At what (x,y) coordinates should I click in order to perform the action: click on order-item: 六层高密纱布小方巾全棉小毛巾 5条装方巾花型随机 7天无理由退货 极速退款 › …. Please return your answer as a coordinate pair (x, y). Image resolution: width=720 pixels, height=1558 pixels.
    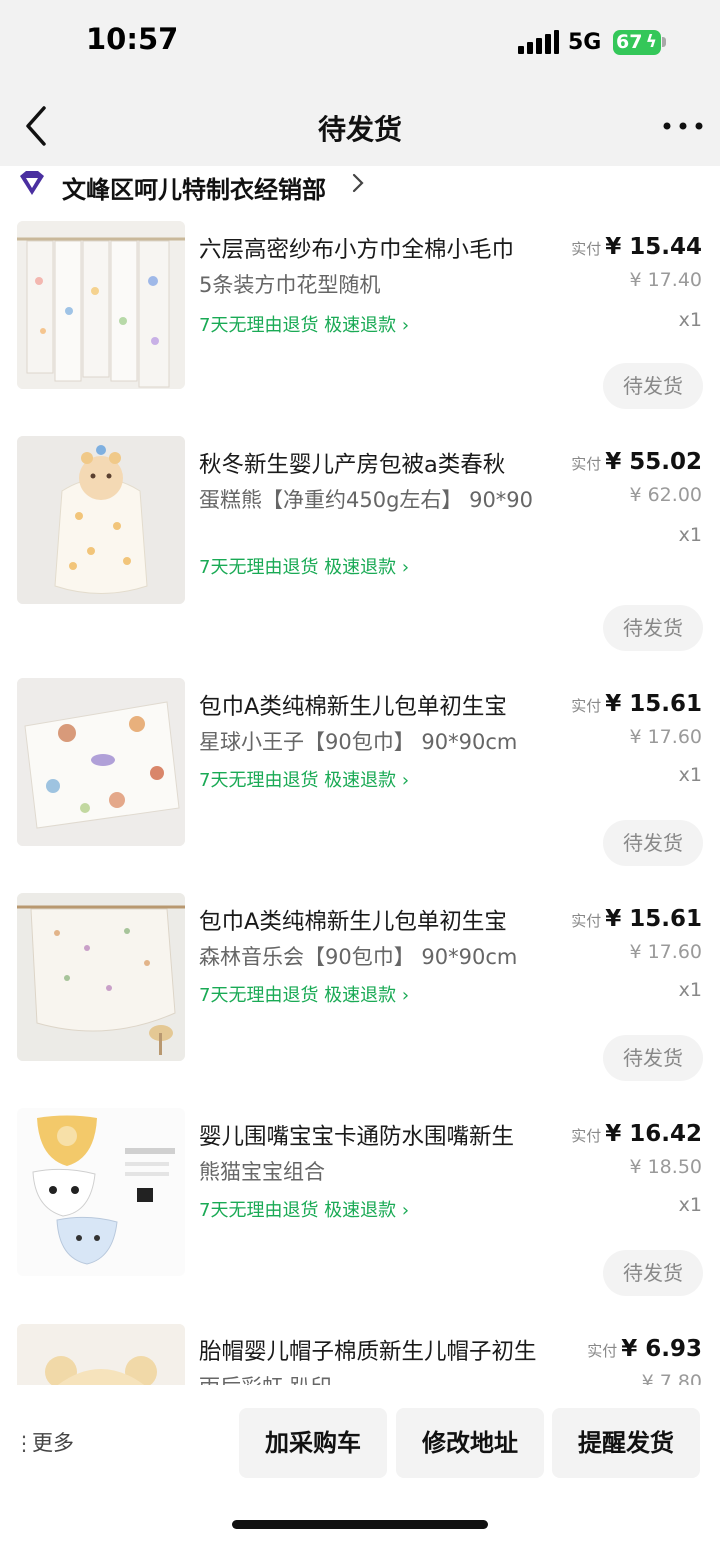
    Looking at the image, I should click on (360, 317).